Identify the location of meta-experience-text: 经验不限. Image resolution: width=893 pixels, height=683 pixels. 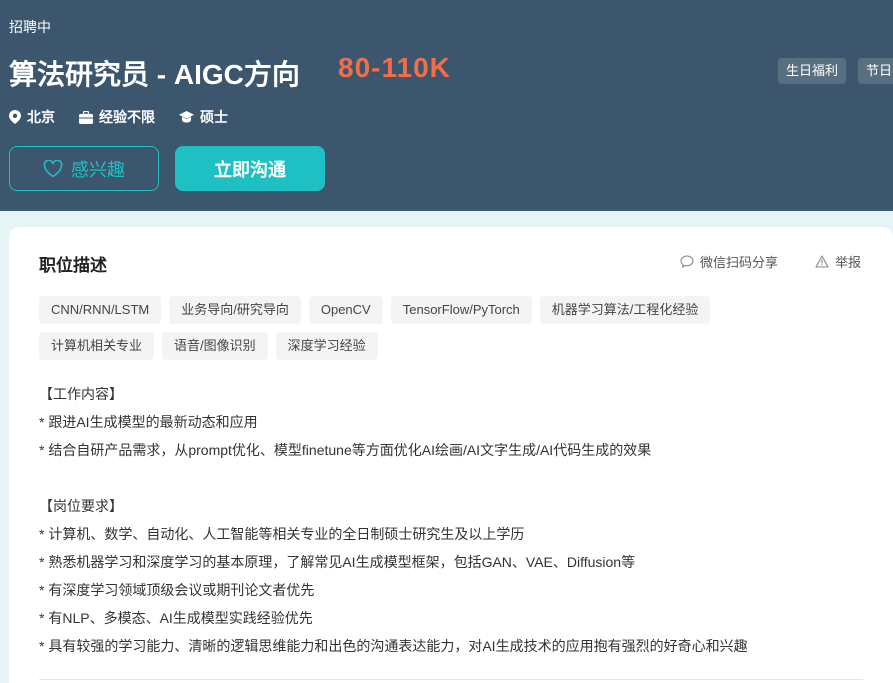
(127, 117).